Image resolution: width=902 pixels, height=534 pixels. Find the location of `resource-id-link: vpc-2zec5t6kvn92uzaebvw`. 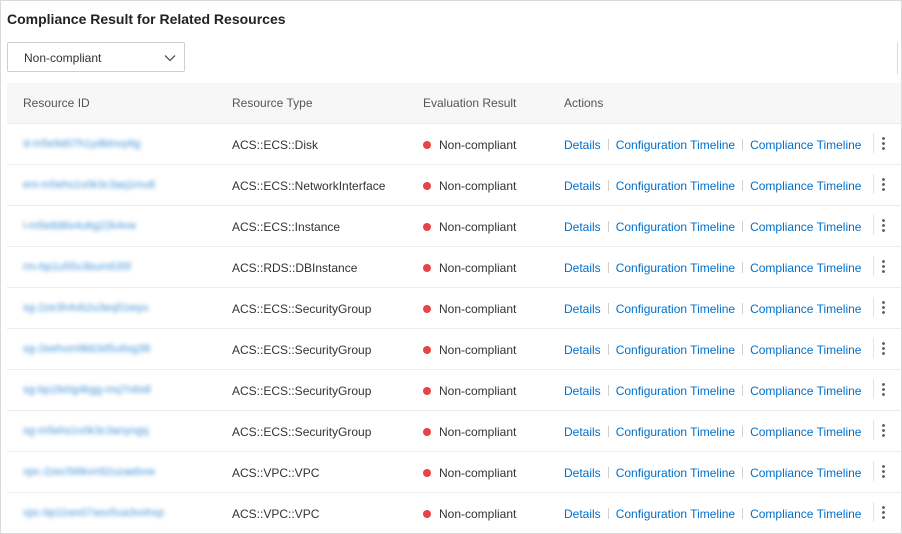

resource-id-link: vpc-2zec5t6kvn92uzaebvw is located at coordinates (89, 472).